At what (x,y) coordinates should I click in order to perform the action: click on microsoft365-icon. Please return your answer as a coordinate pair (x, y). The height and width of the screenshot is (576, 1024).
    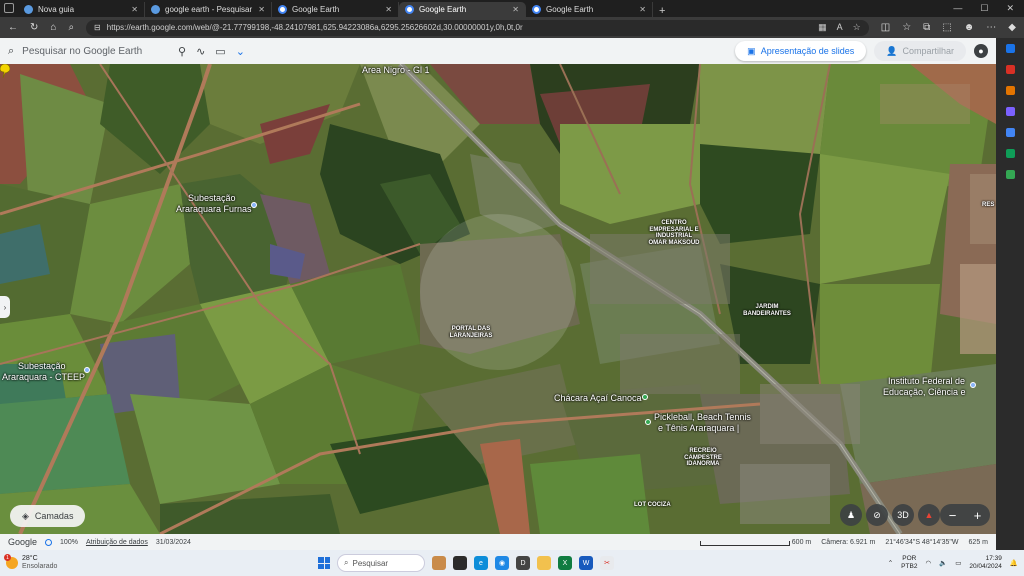
    Looking at the image, I should click on (1010, 132).